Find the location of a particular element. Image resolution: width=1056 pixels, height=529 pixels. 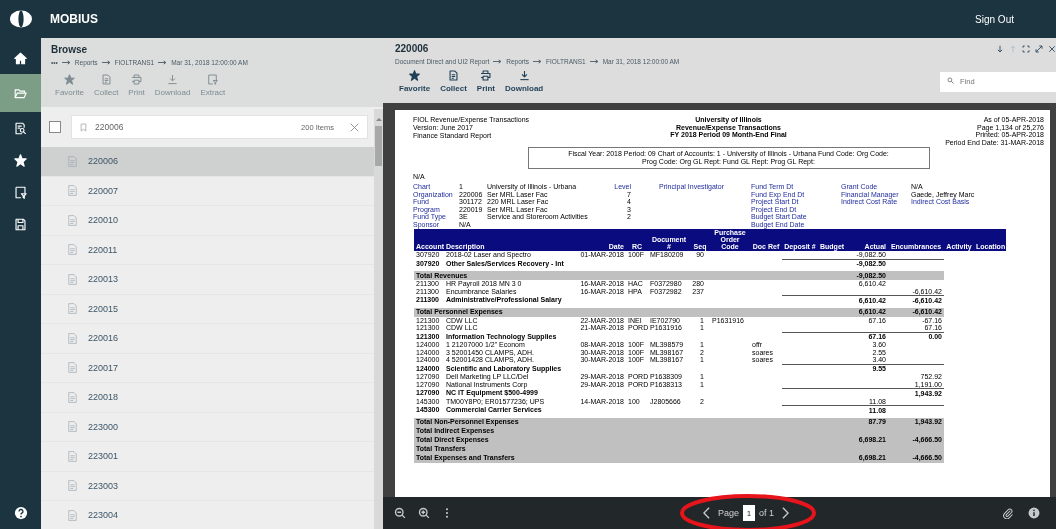

home-icon is located at coordinates (20, 58).